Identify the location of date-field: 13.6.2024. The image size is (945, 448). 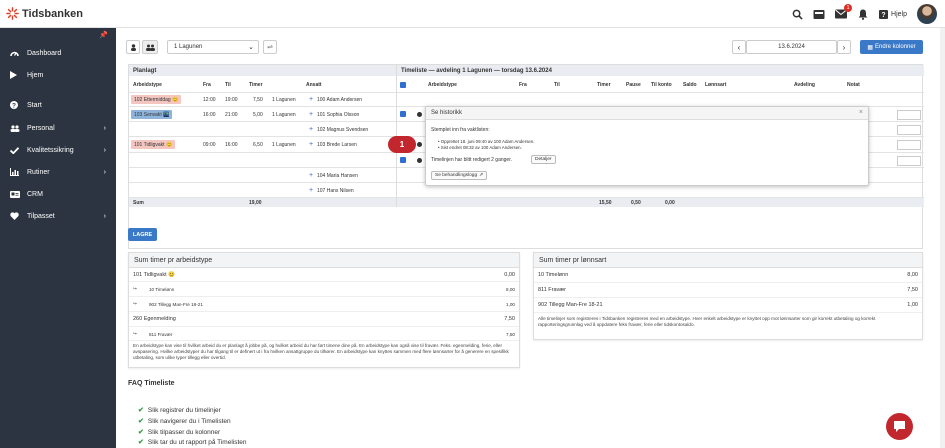
(791, 47).